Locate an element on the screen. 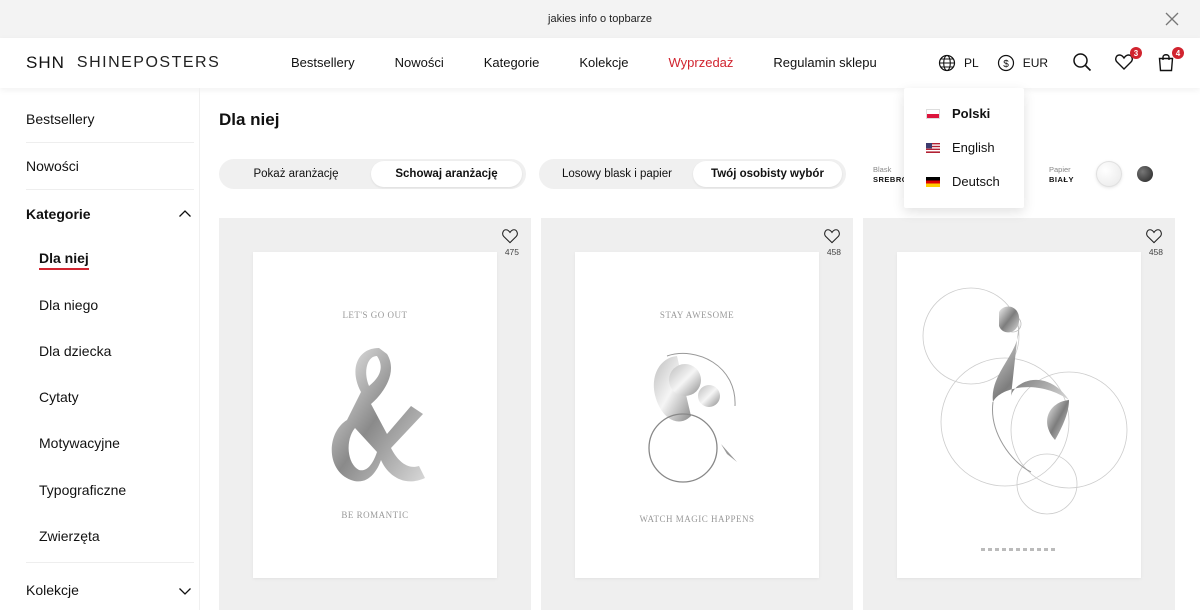  search-button is located at coordinates (1083, 63).